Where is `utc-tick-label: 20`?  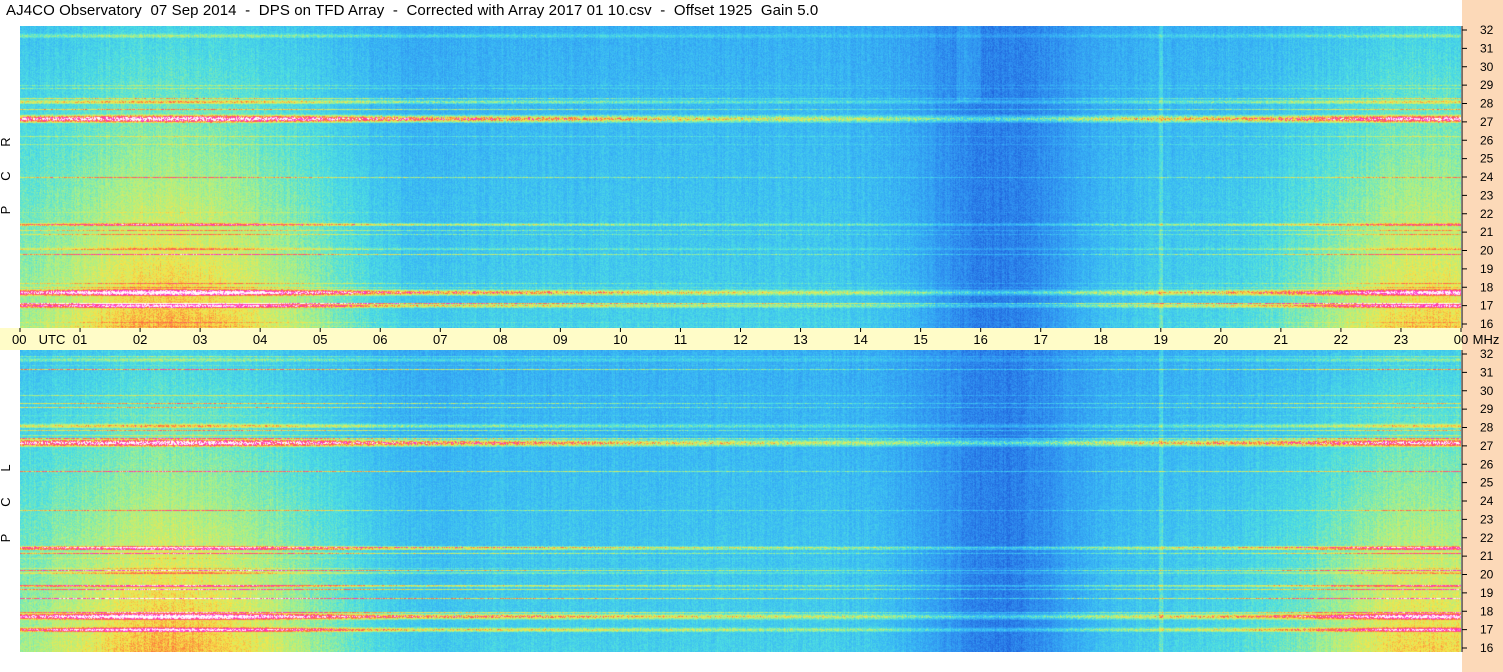
utc-tick-label: 20 is located at coordinates (1221, 339).